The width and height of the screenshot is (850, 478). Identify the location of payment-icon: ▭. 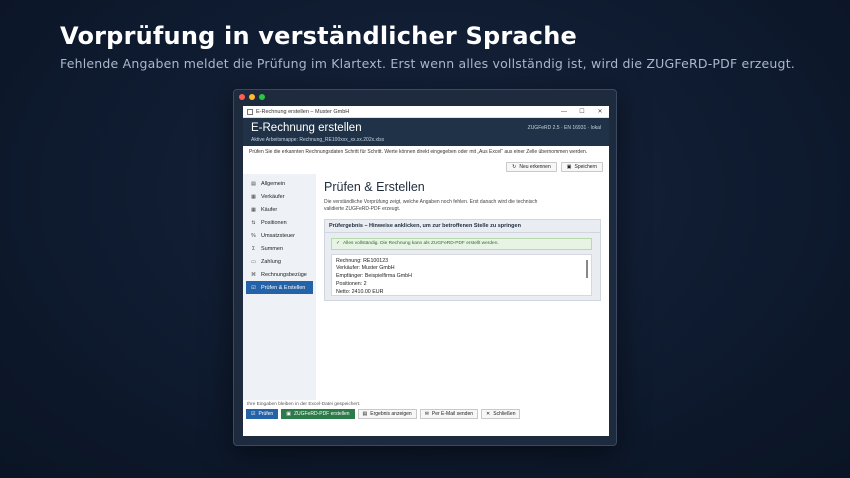
(253, 261).